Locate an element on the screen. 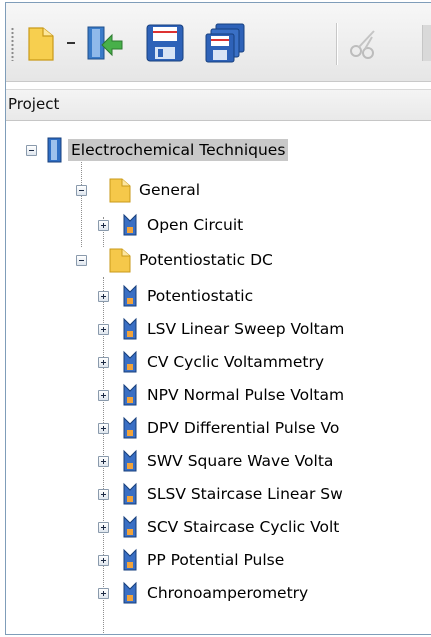 The image size is (431, 637). tree-item-label: Open Circuit is located at coordinates (195, 225).